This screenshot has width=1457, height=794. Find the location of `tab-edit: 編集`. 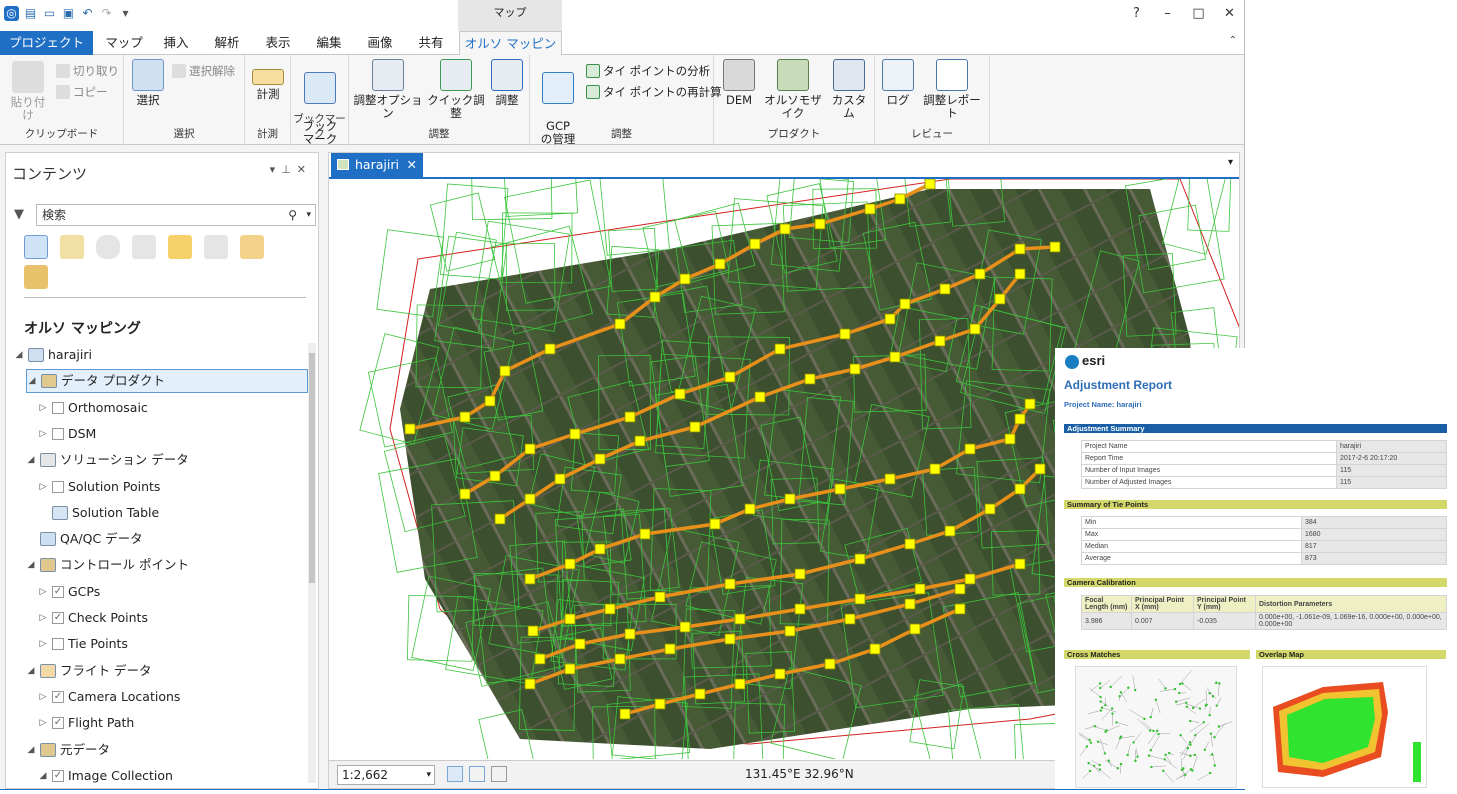

tab-edit: 編集 is located at coordinates (329, 43).